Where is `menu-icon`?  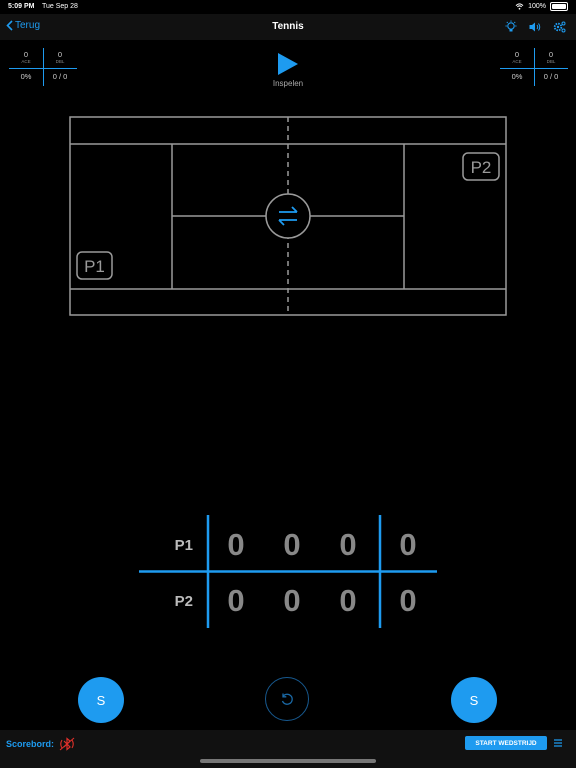 menu-icon is located at coordinates (558, 743).